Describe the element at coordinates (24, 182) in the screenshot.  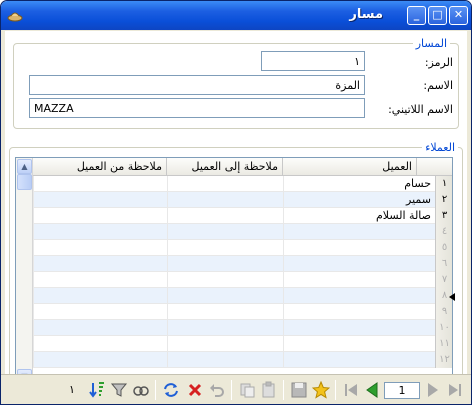
I see `scroll-thumb` at that location.